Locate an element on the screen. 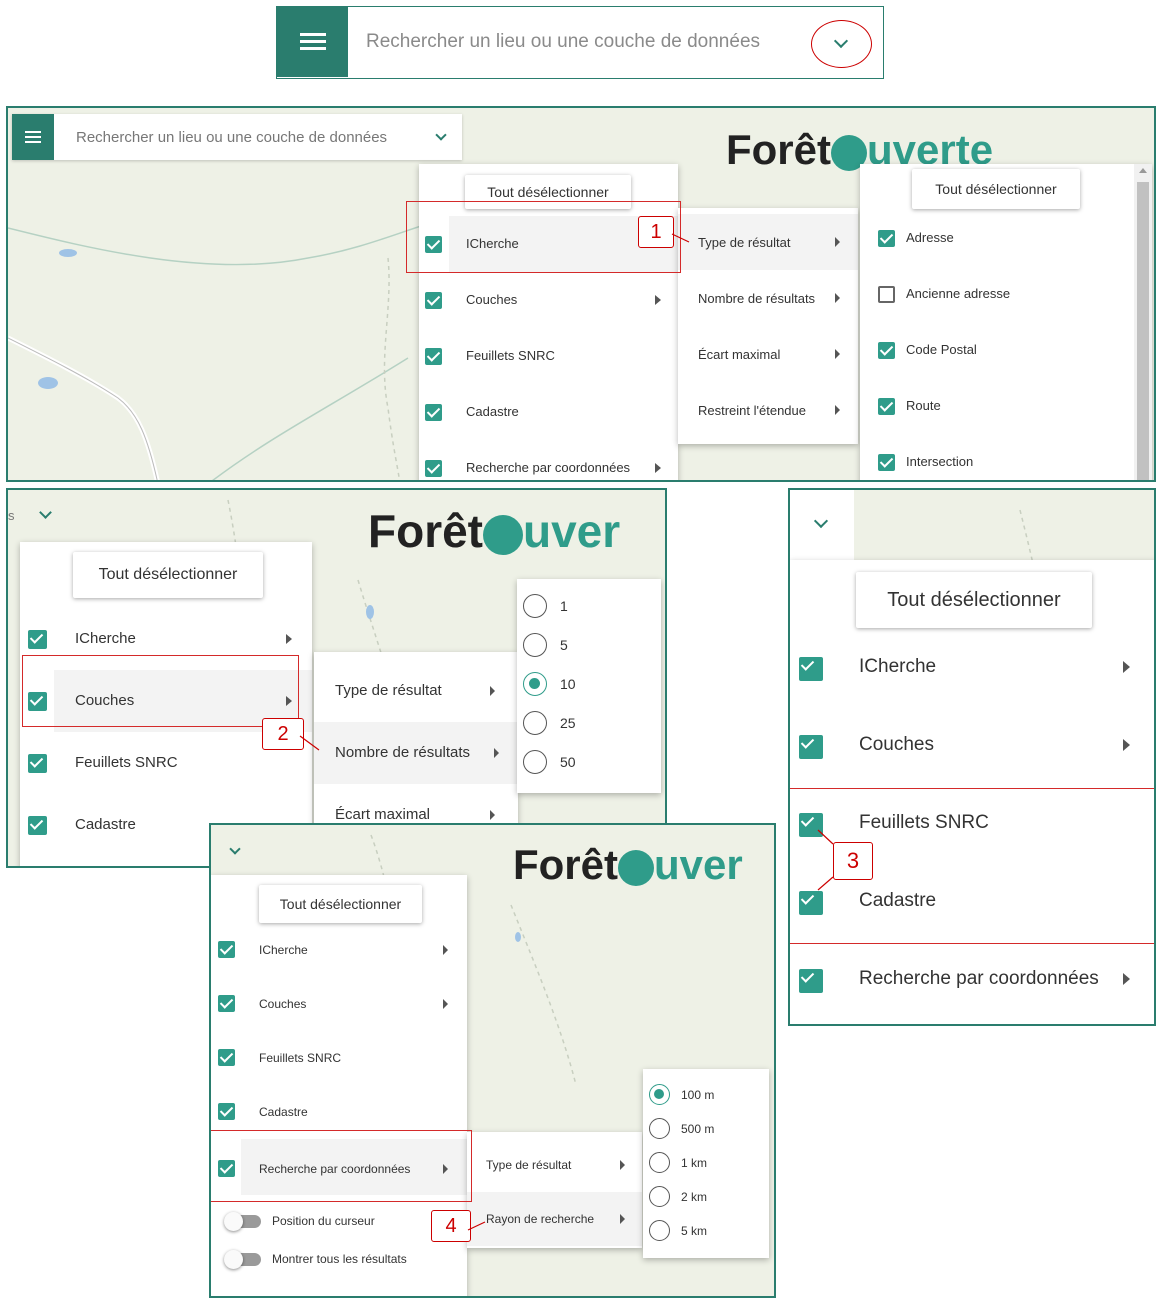 The width and height of the screenshot is (1156, 1298). radius-option-1km: 1 km is located at coordinates (706, 1162).